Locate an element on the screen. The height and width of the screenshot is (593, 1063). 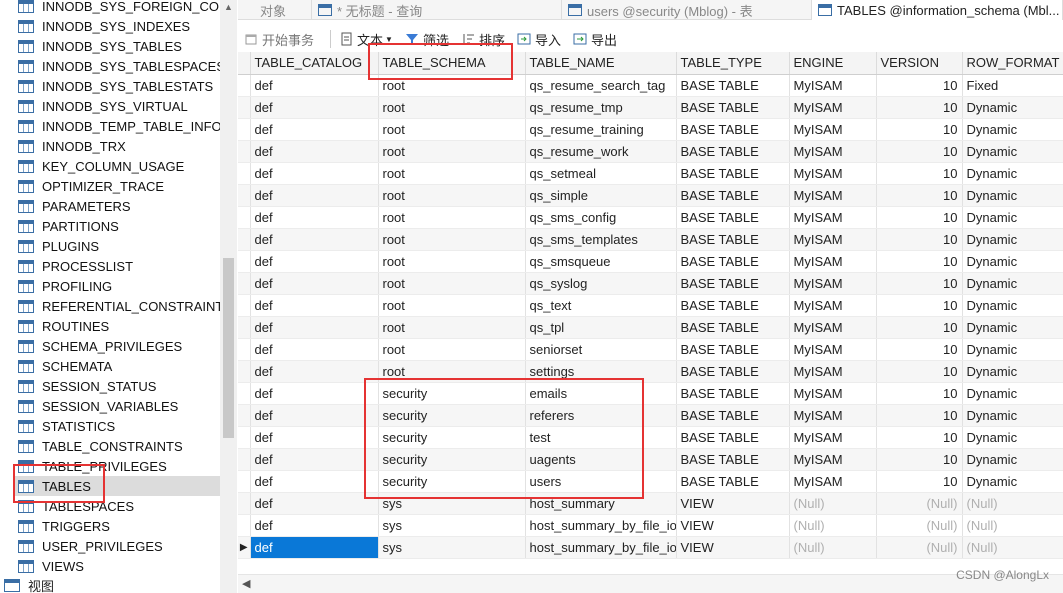
grid-cell: referers is located at coordinates (601, 415).